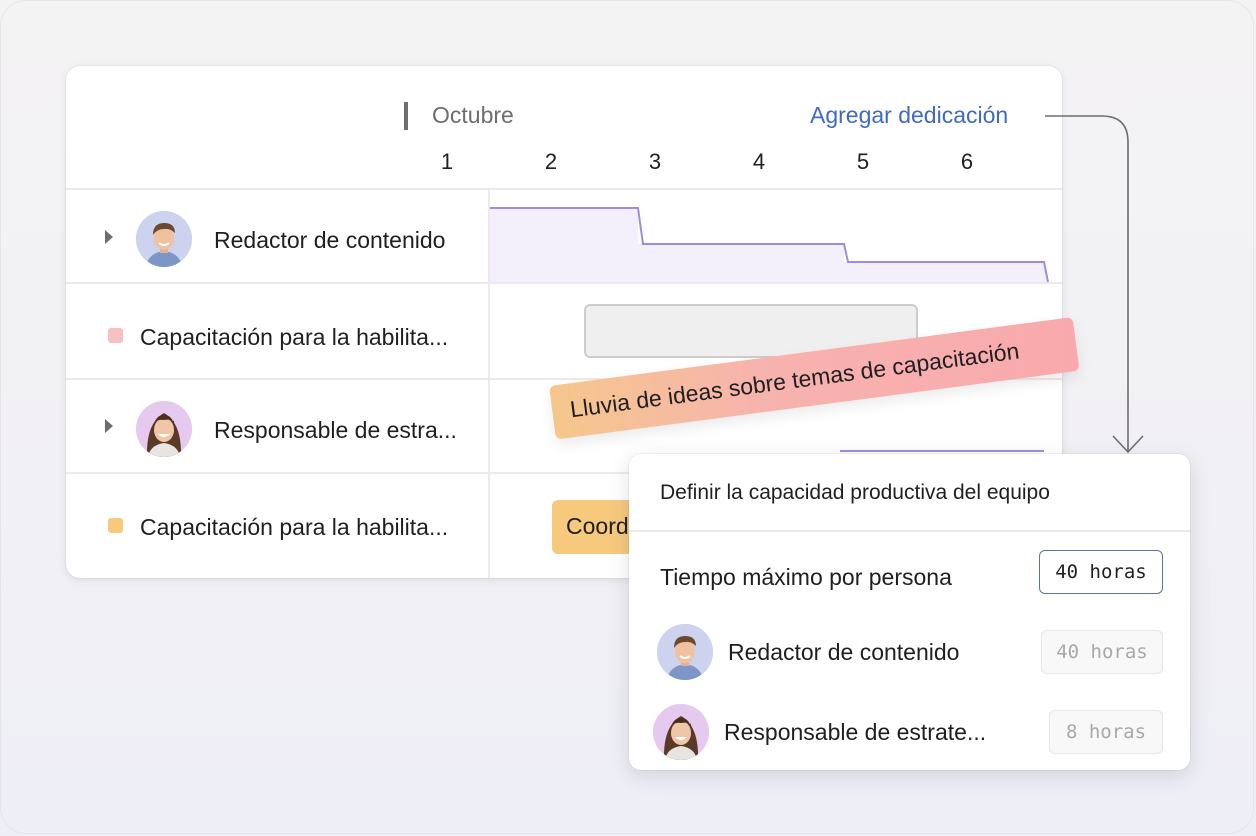  Describe the element at coordinates (844, 652) in the screenshot. I see `person-name: Redactor de contenido` at that location.